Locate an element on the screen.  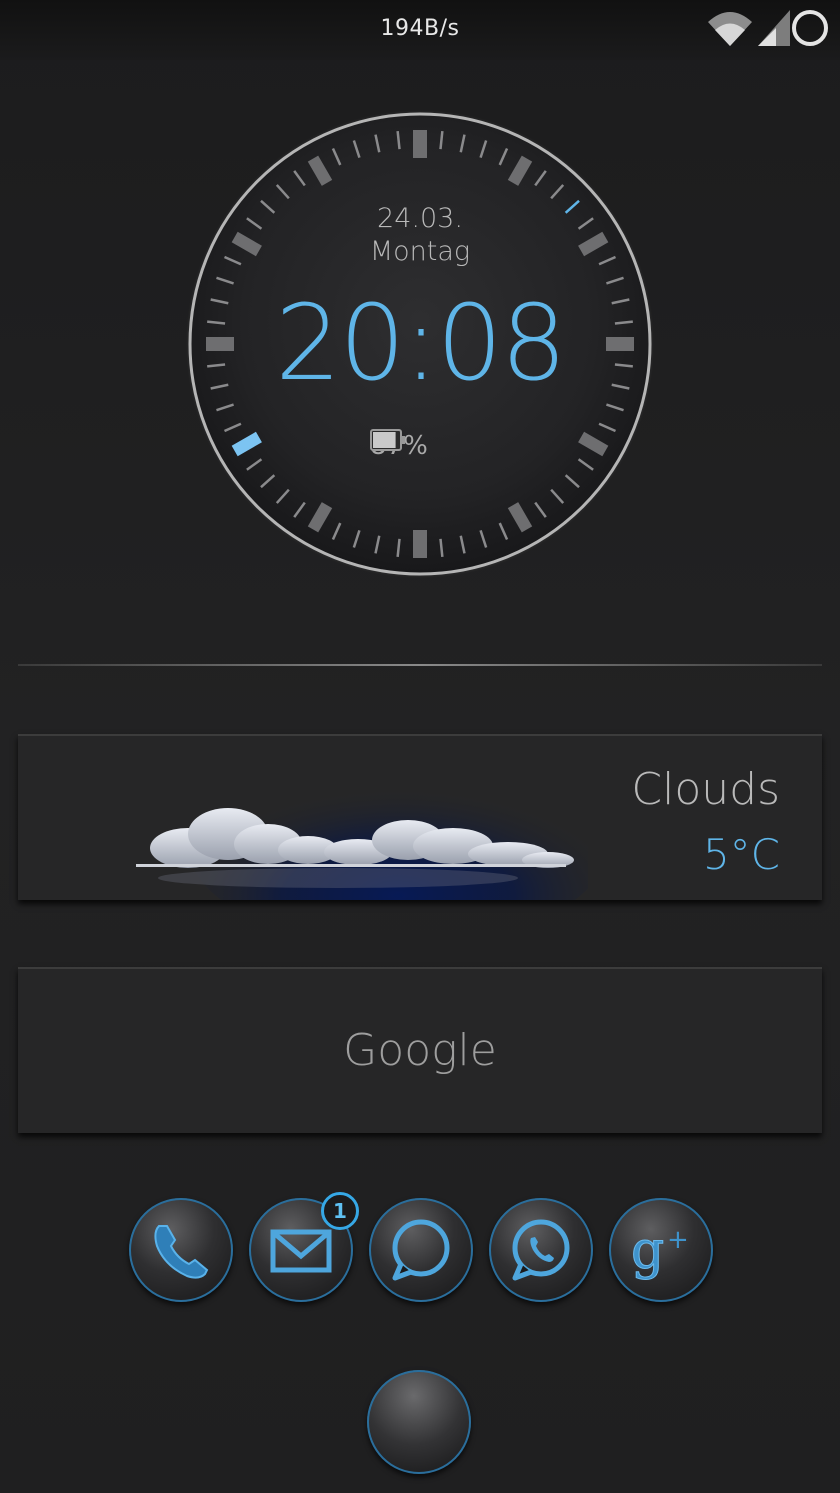
google-plus-icon: g + is located at coordinates (660, 1251).